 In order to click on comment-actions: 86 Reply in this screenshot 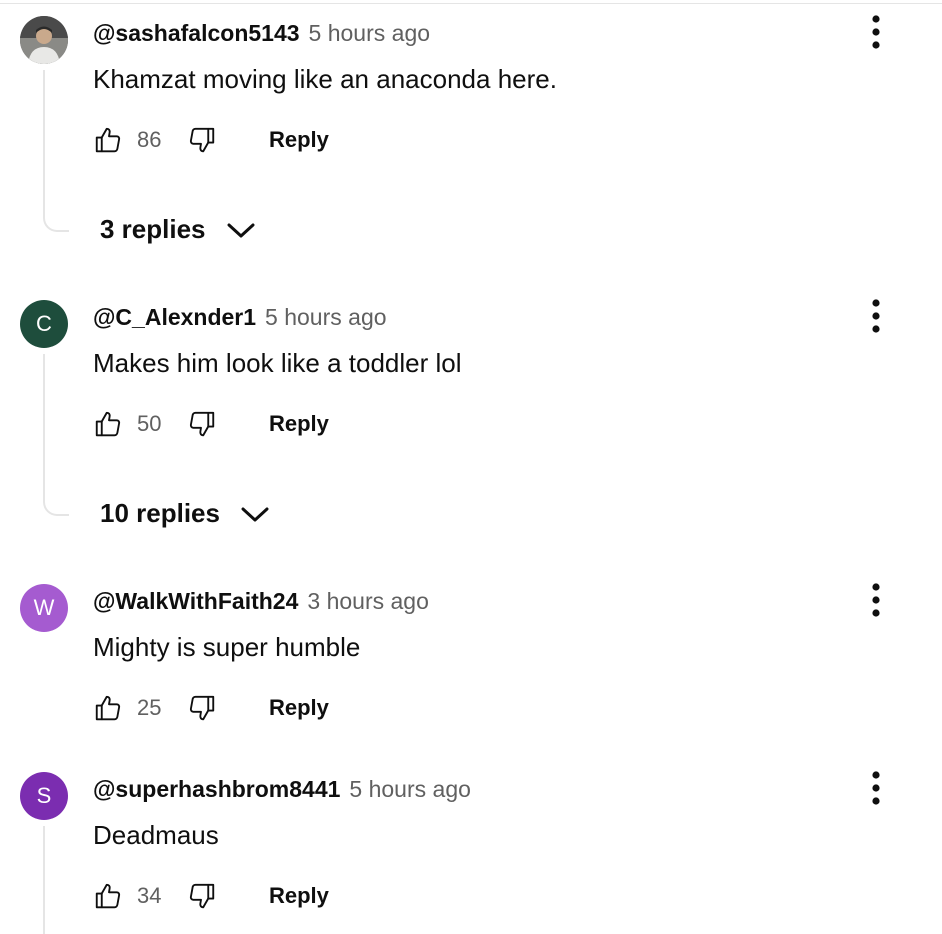, I will do `click(211, 140)`.